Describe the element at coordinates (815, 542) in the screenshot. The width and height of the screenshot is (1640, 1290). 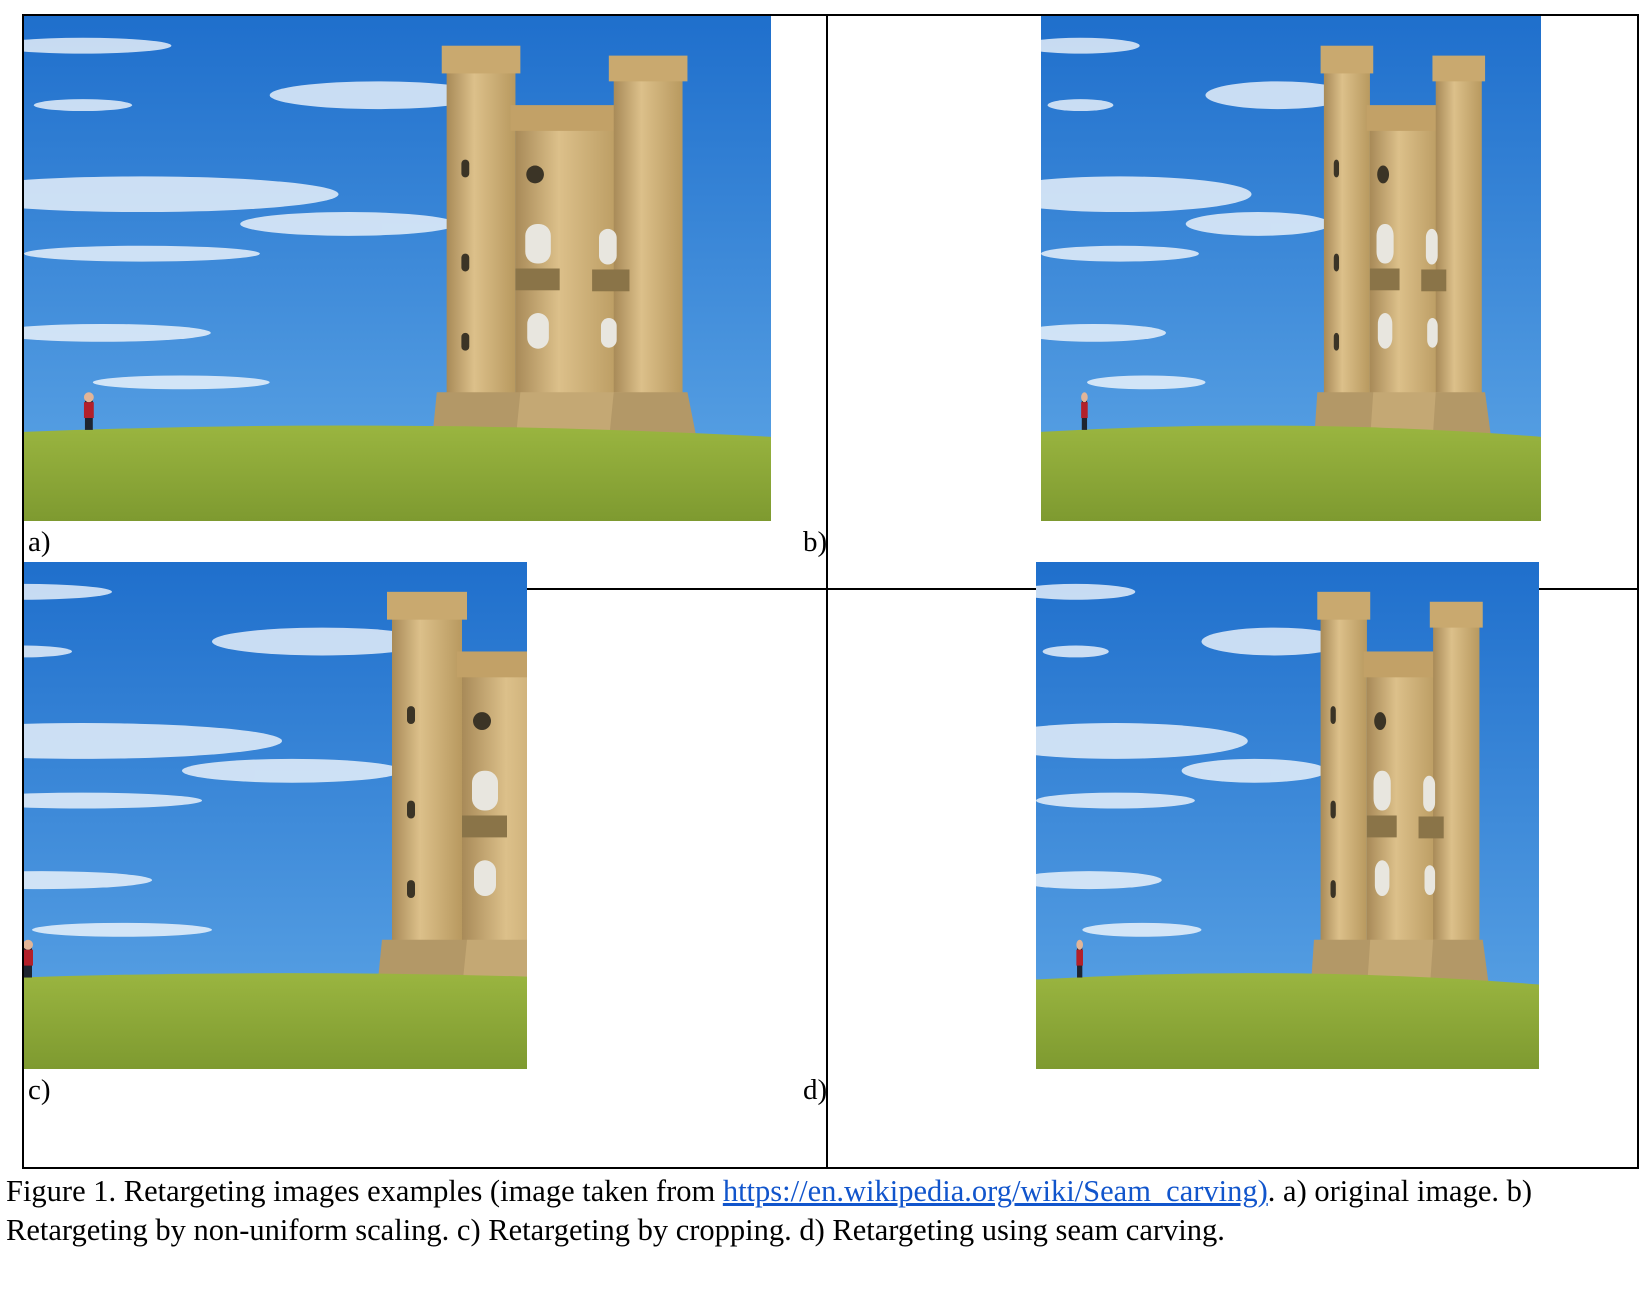
I see `panel-label-b: b)` at that location.